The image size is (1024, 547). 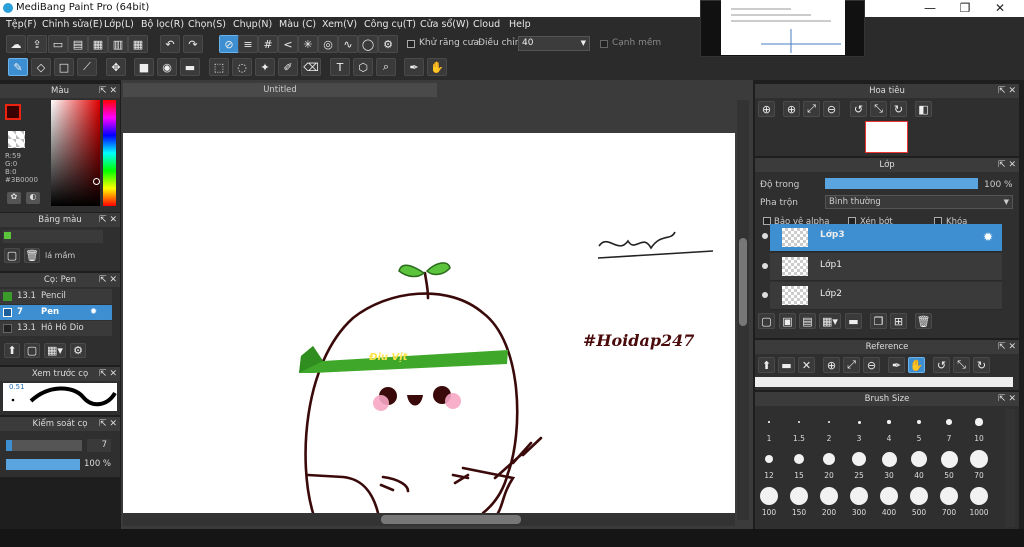 I want to click on zoom-in-2-icon: ⊕, so click(x=791, y=109).